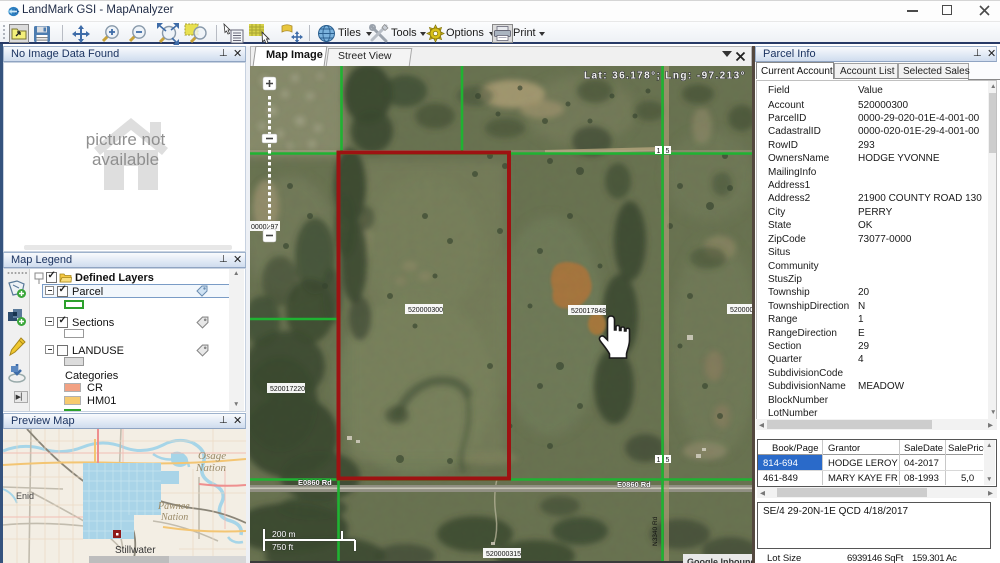 The image size is (1000, 563). Describe the element at coordinates (503, 554) in the screenshot. I see `svg-text: 520000315` at that location.